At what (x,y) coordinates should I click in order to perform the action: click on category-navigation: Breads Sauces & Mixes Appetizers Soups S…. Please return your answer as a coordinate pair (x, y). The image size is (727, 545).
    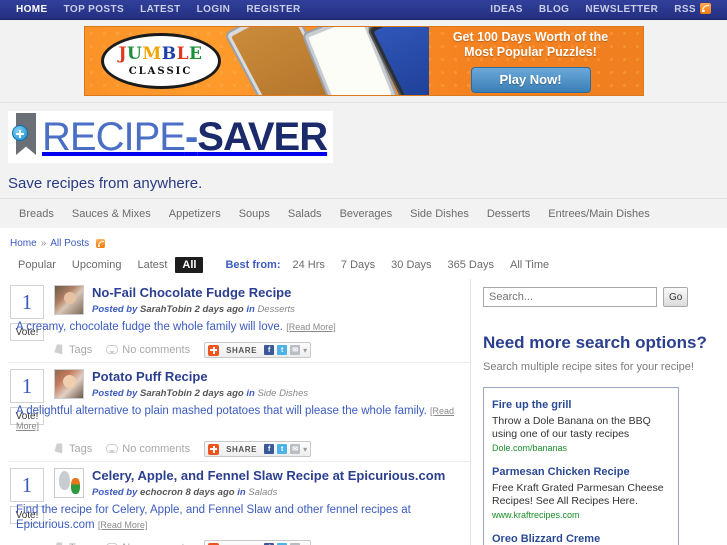
    Looking at the image, I should click on (363, 213).